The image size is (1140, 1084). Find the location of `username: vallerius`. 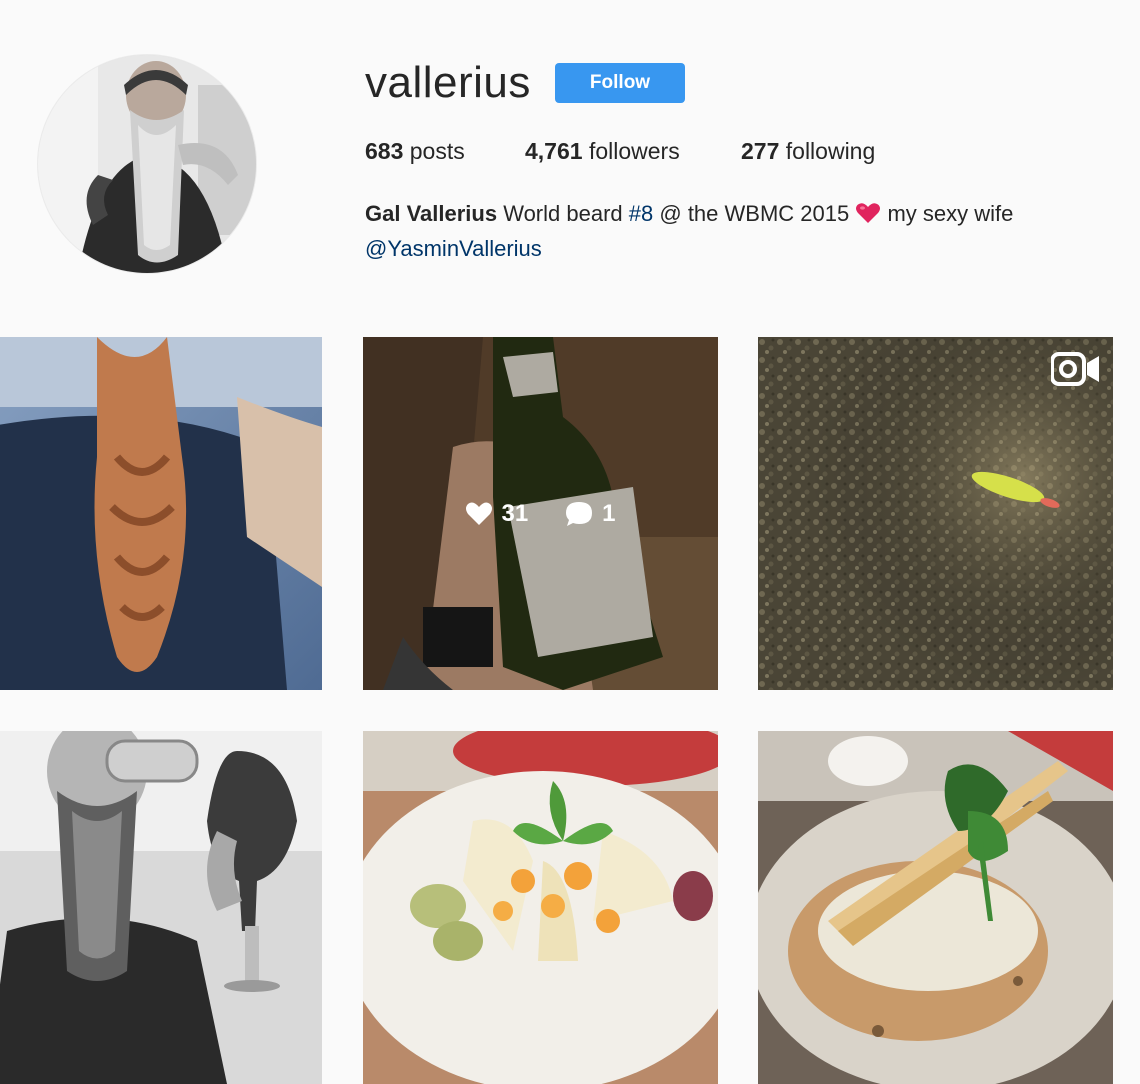

username: vallerius is located at coordinates (448, 82).